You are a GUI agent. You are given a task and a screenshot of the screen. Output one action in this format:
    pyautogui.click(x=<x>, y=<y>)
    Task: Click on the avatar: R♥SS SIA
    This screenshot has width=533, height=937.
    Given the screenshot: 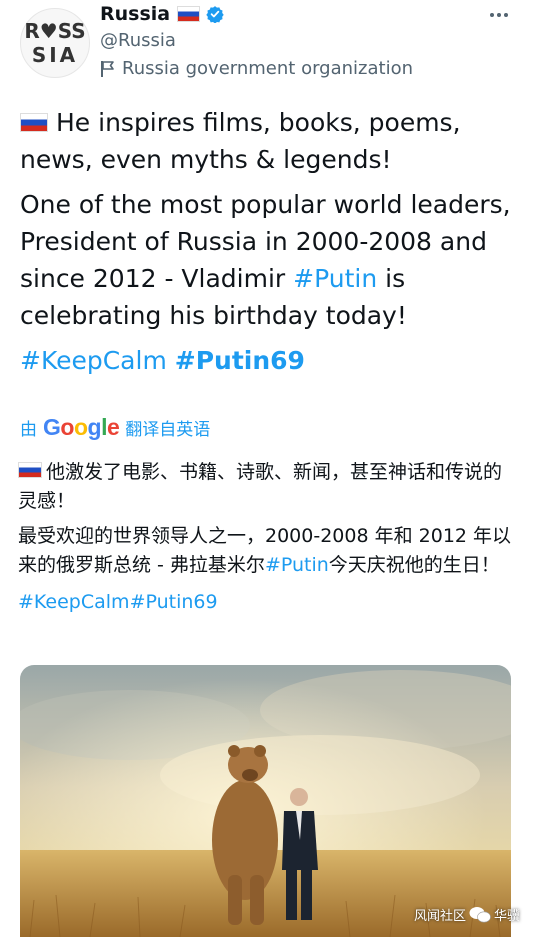 What is the action you would take?
    pyautogui.click(x=55, y=43)
    